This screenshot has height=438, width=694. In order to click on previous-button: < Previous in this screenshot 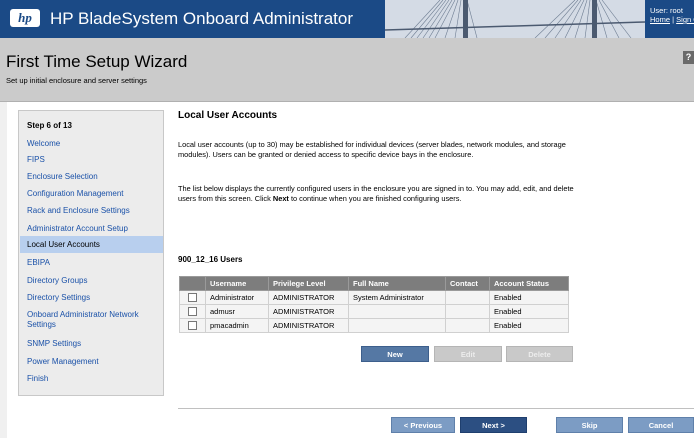, I will do `click(423, 425)`.